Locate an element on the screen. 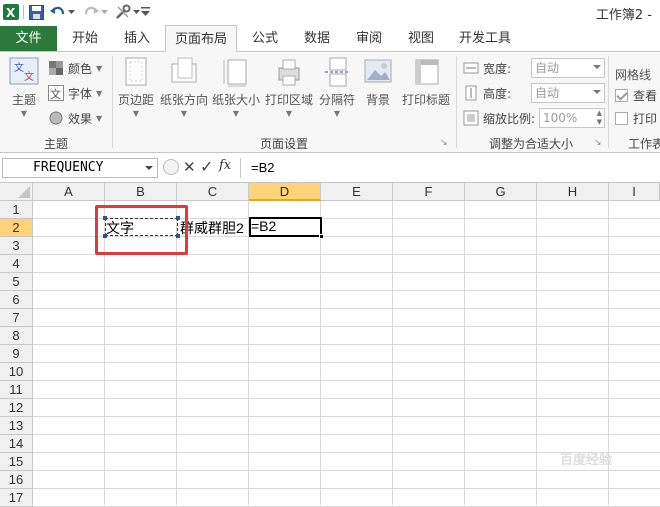  name-box: FREQUENCY is located at coordinates (80, 168).